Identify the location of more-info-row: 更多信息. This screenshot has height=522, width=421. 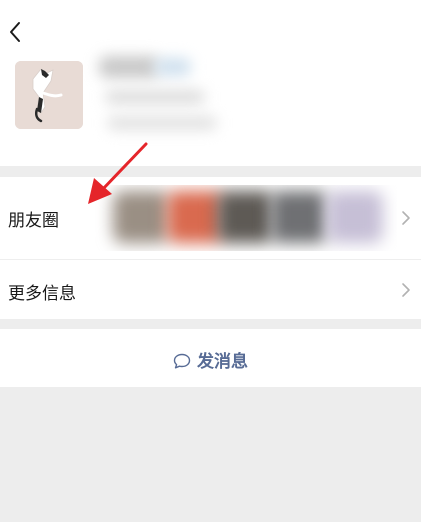
(210, 289).